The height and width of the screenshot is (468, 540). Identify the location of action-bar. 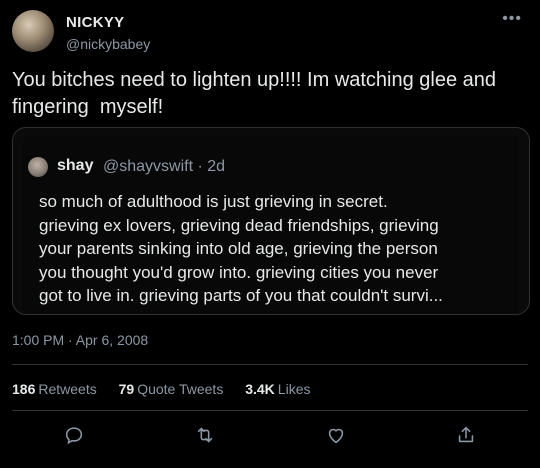
(270, 435).